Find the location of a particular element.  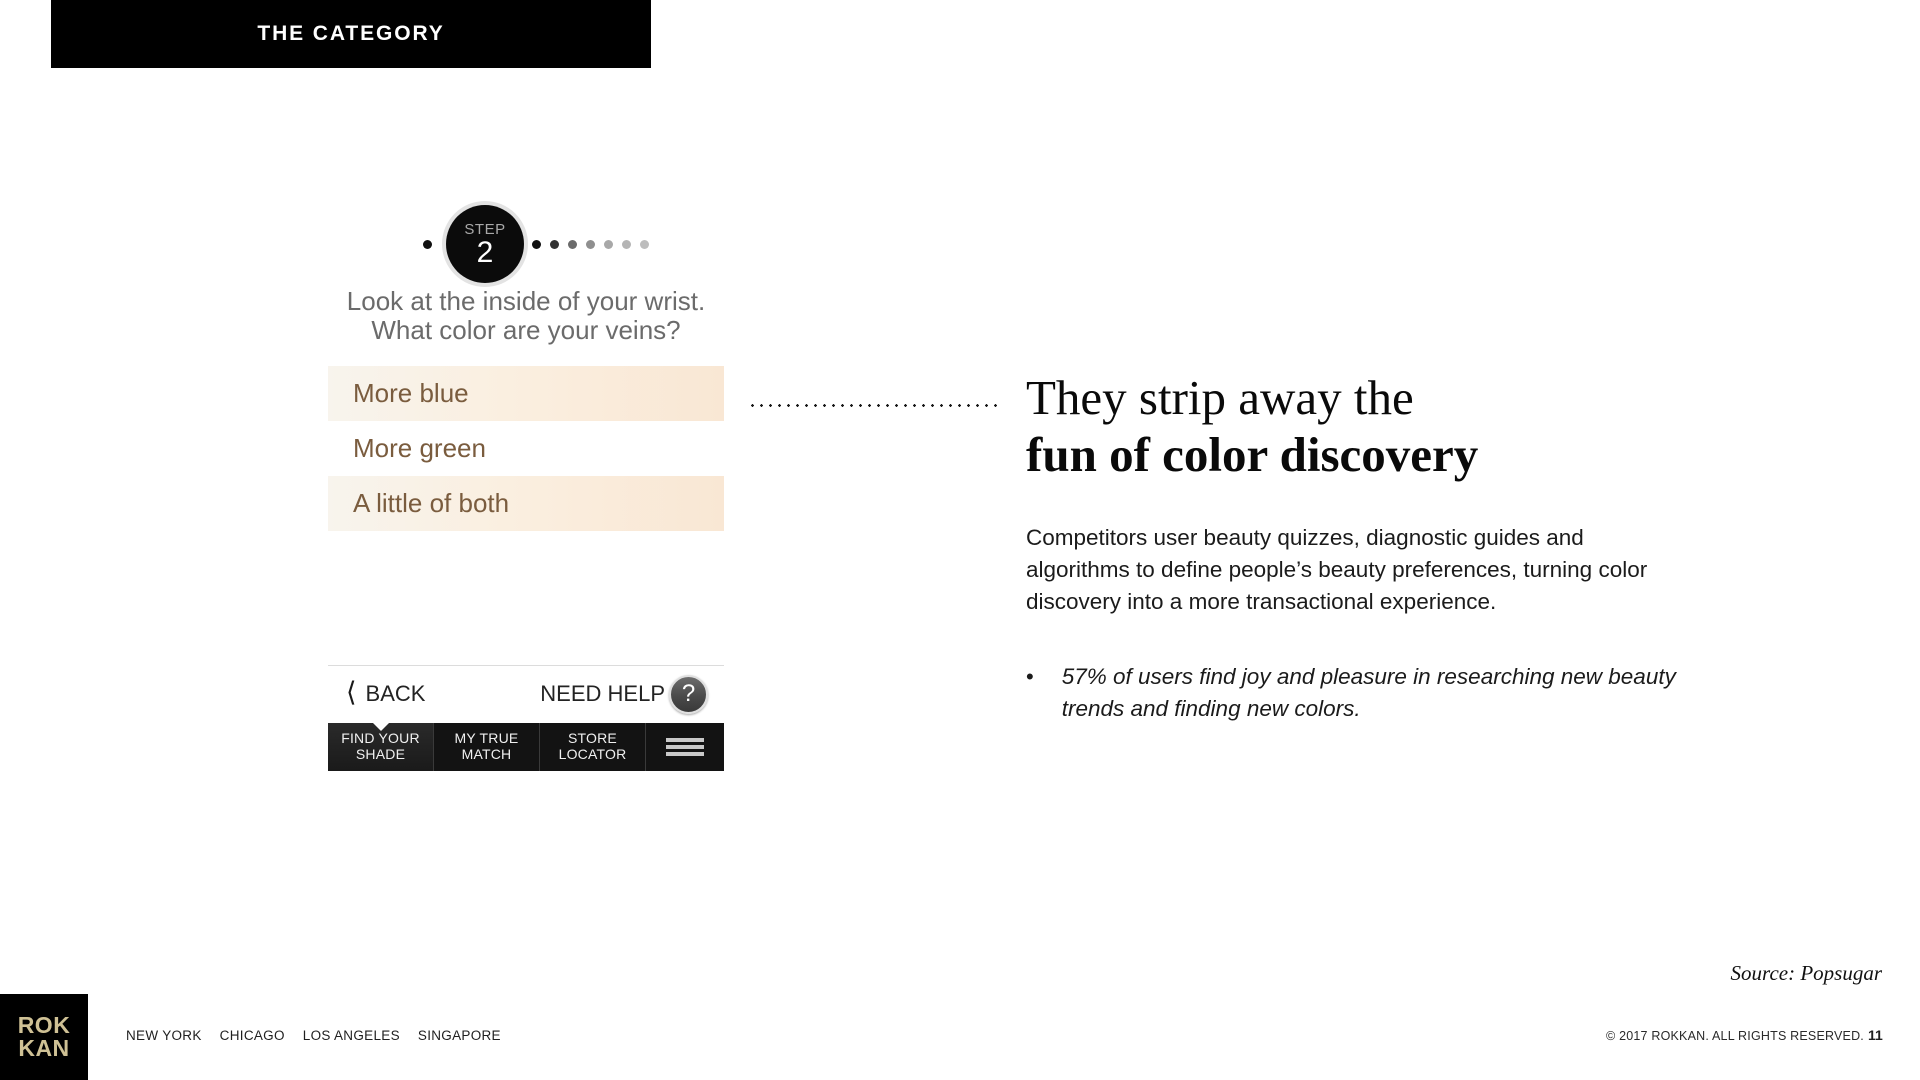

quiz-option-more-green: More green is located at coordinates (526, 448).